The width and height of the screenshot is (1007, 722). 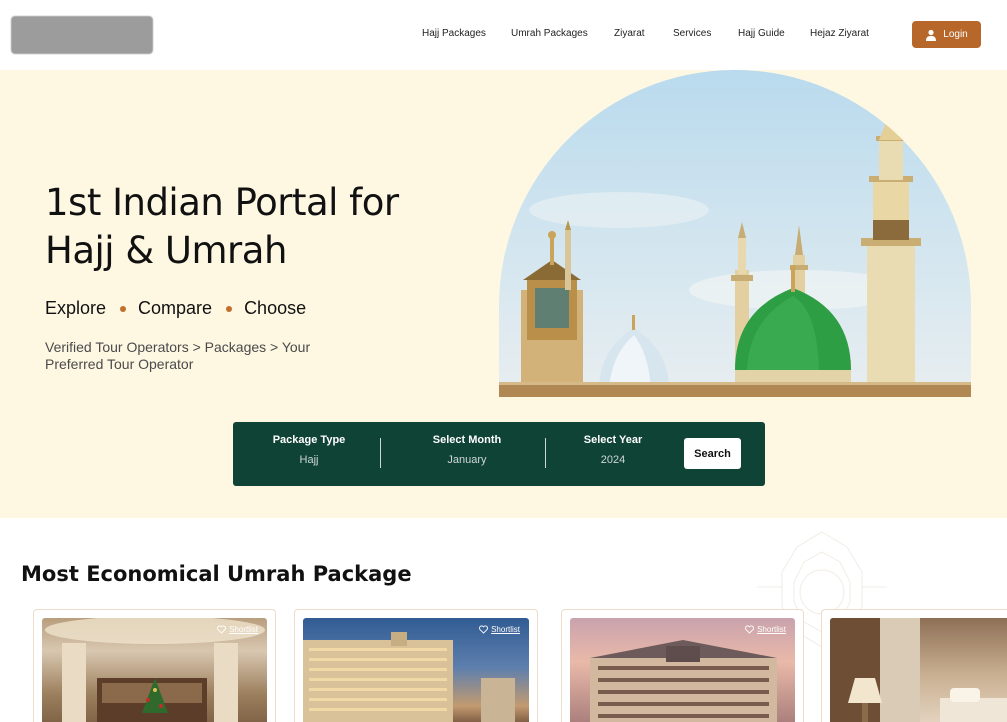 I want to click on hero-title-line1: 1st Indian Portal for, so click(x=222, y=202).